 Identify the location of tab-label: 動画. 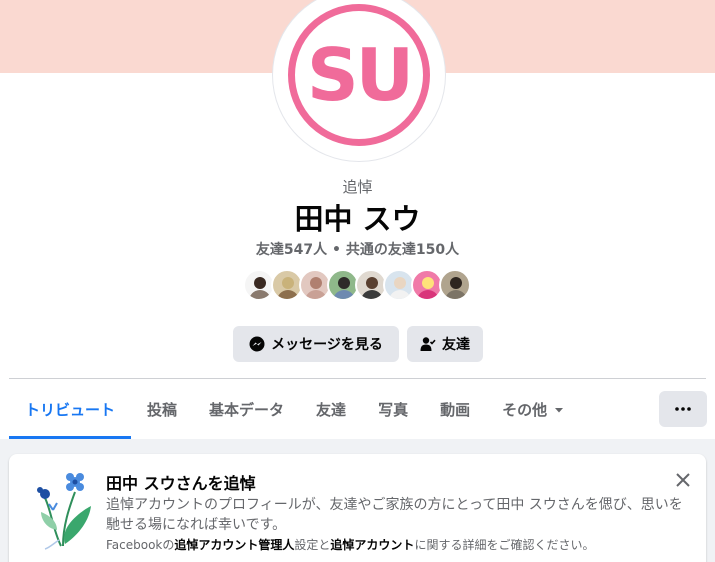
(455, 410).